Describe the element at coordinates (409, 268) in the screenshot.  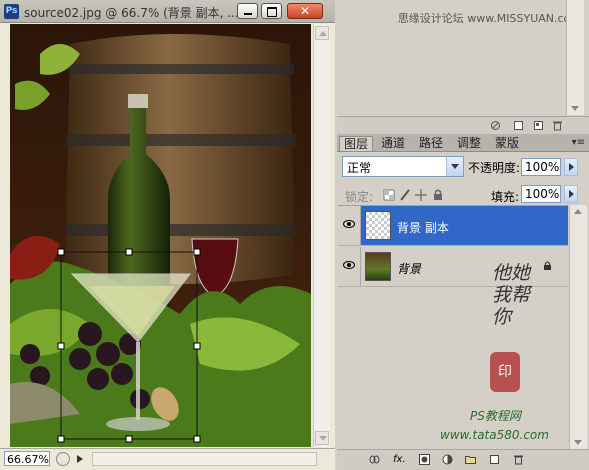
I see `layer-name: 背景` at that location.